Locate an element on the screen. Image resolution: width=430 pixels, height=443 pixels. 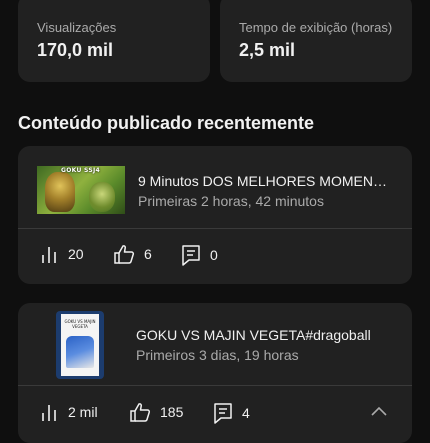
views-metric: 2 mil is located at coordinates (68, 412).